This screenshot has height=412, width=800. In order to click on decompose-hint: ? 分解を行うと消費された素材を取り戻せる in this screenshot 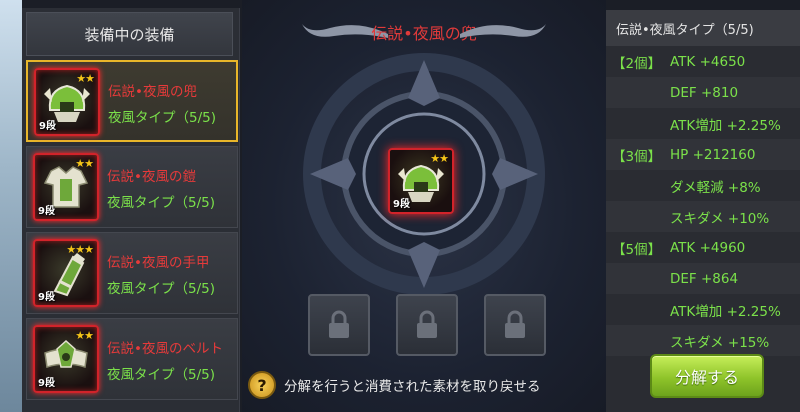, I will do `click(394, 385)`.